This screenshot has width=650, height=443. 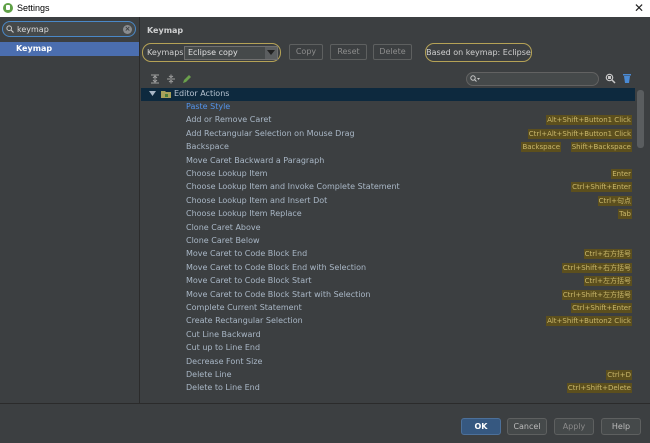 I want to click on action-row: Paste Style, so click(x=388, y=107).